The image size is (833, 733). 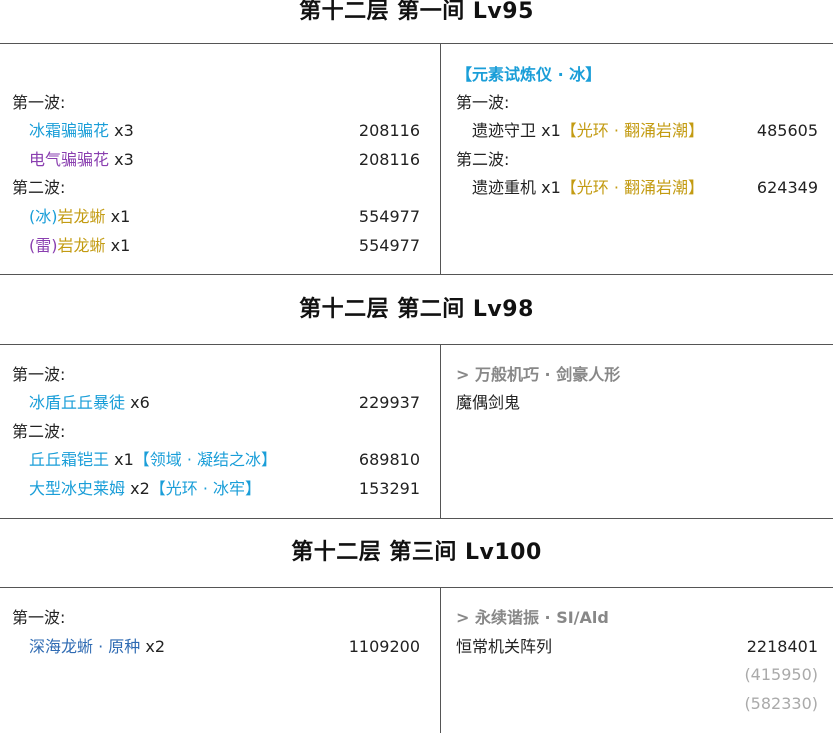 I want to click on enemy-prefix: (冰), so click(x=43, y=216).